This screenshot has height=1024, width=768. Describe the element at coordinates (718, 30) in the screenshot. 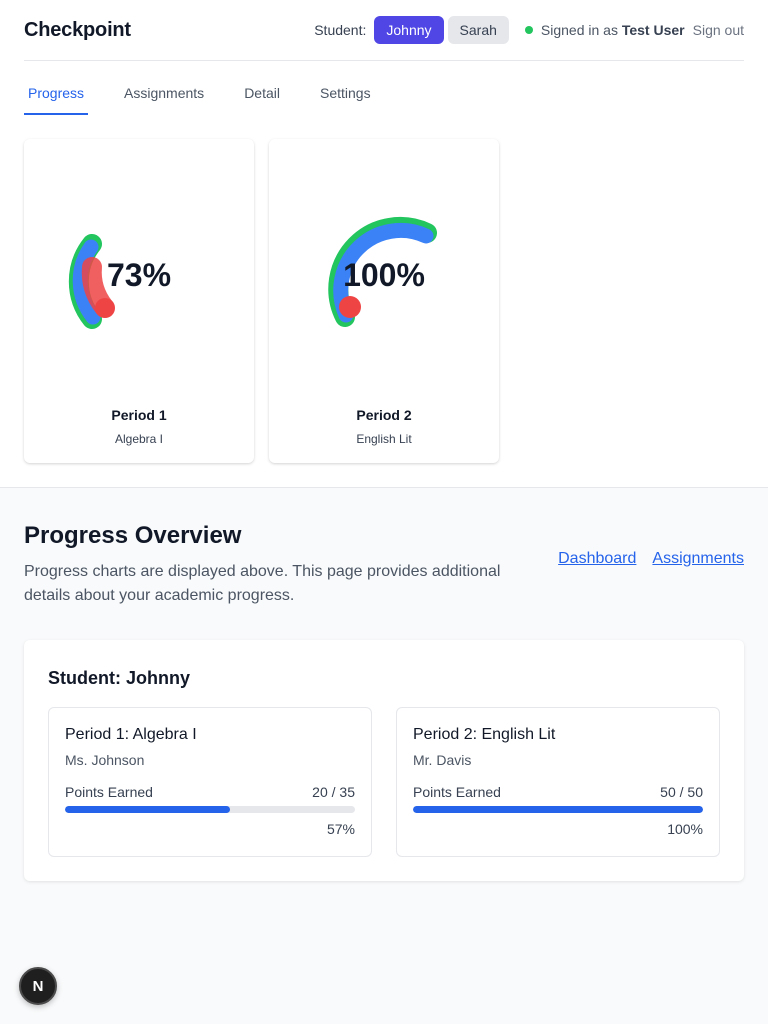

I see `sign-out-link: Sign out` at that location.